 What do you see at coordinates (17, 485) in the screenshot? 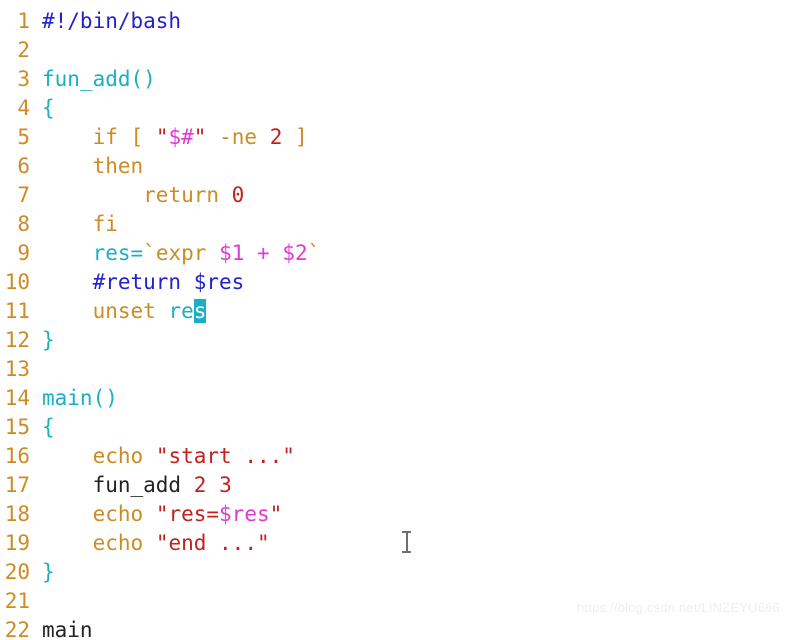
I see `line-number: 17` at bounding box center [17, 485].